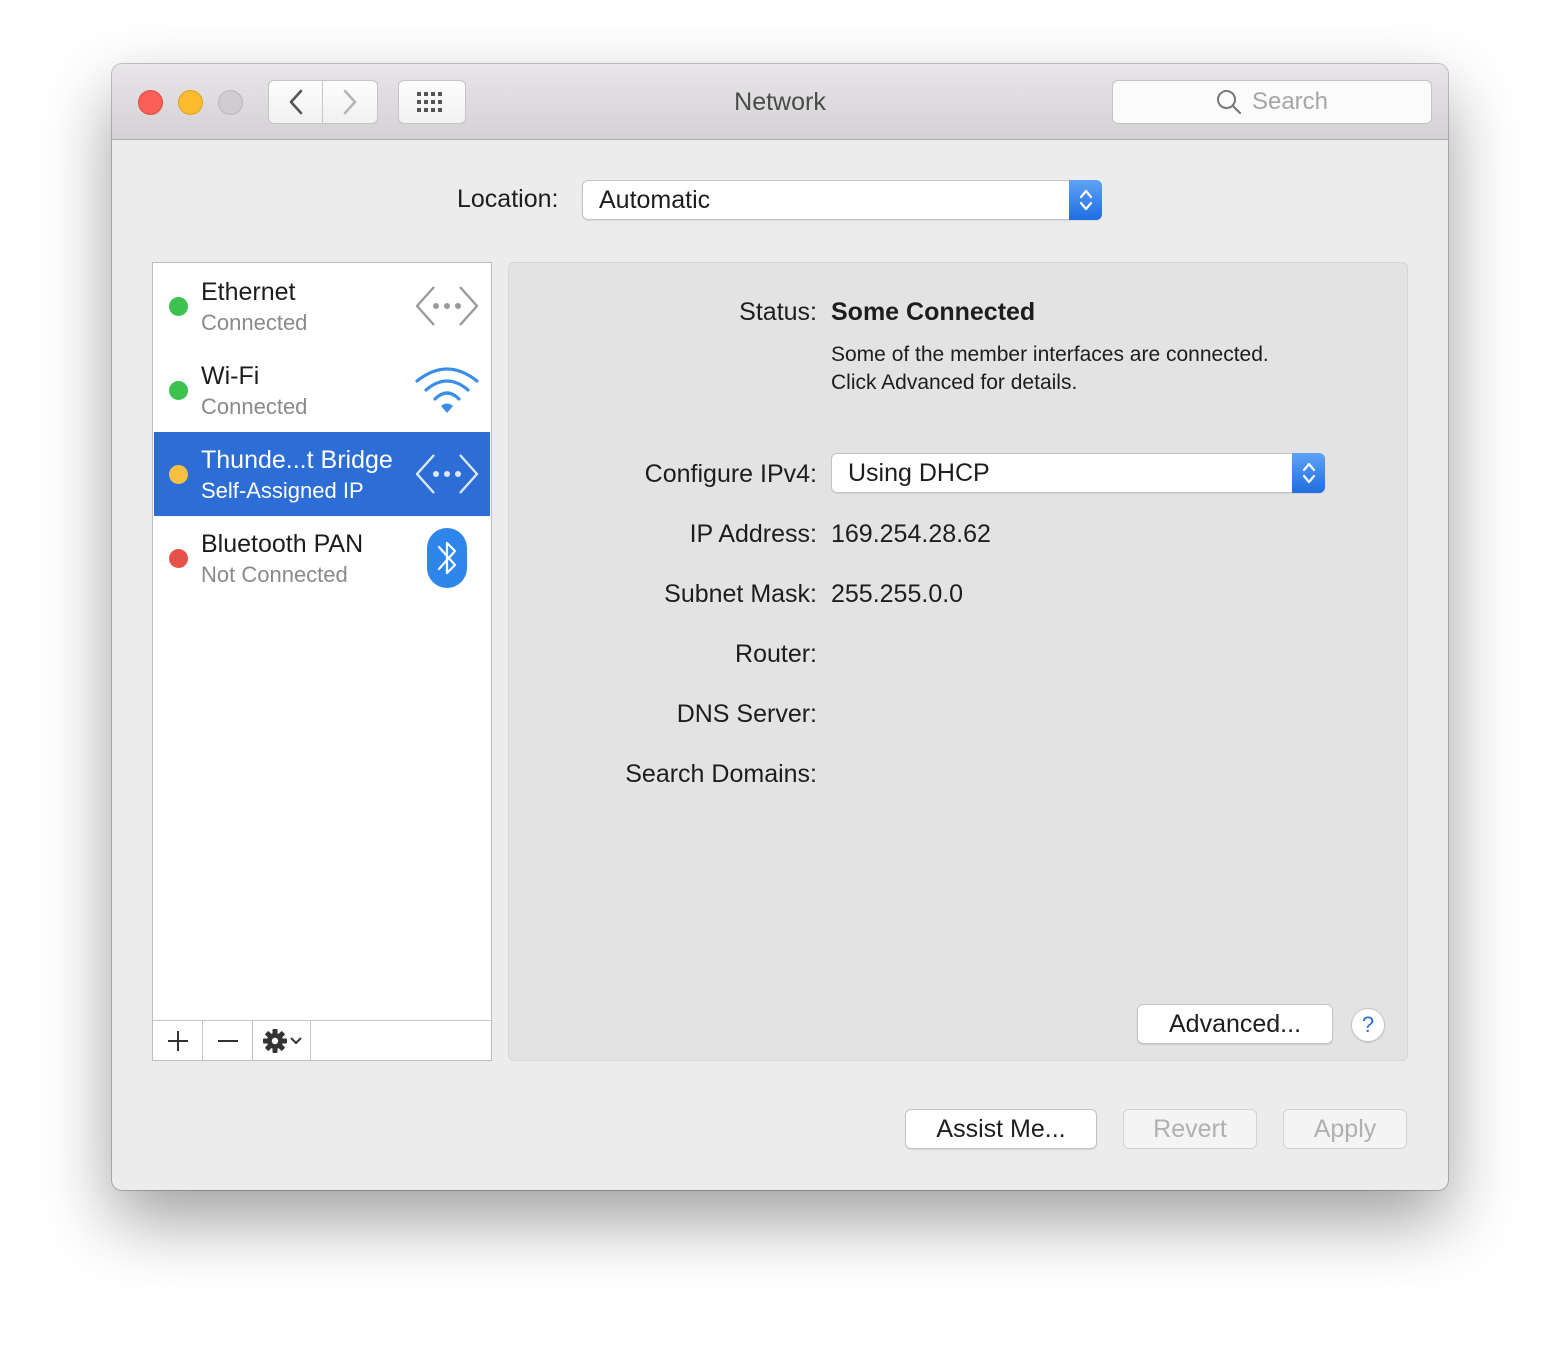 This screenshot has width=1560, height=1350. Describe the element at coordinates (295, 1040) in the screenshot. I see `chevron-down-icon` at that location.